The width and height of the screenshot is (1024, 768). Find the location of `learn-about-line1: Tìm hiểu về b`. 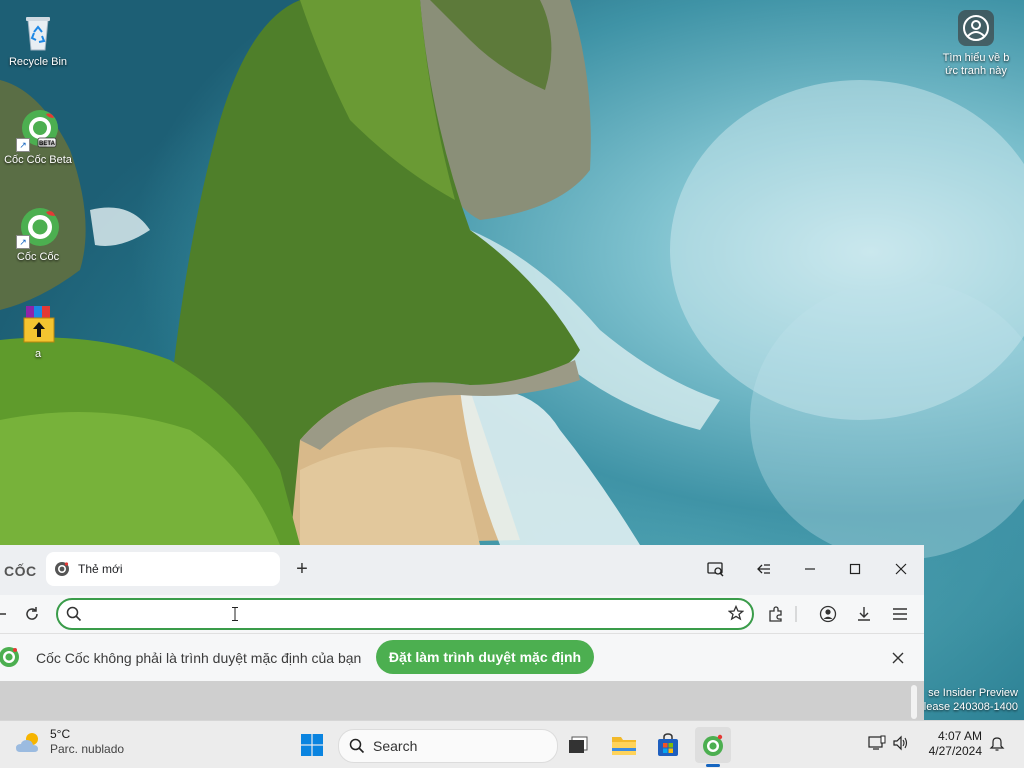

learn-about-line1: Tìm hiểu về b is located at coordinates (976, 58).